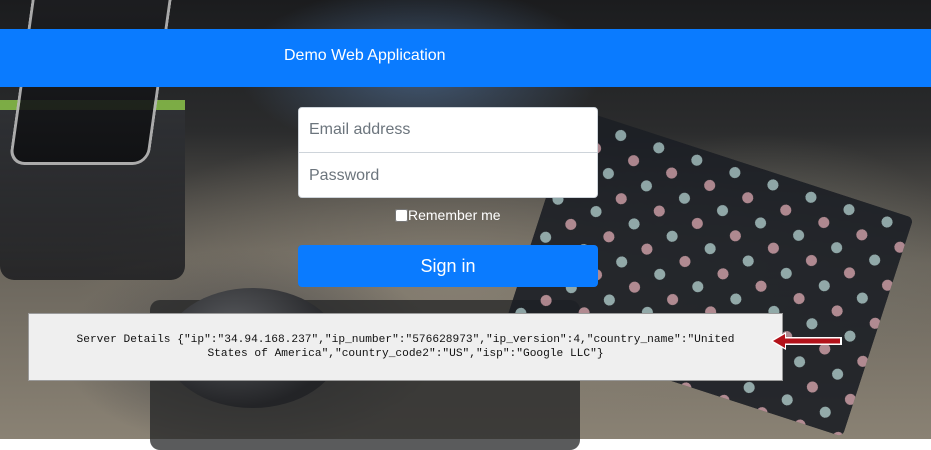 The width and height of the screenshot is (931, 450). What do you see at coordinates (448, 130) in the screenshot?
I see `email-input` at bounding box center [448, 130].